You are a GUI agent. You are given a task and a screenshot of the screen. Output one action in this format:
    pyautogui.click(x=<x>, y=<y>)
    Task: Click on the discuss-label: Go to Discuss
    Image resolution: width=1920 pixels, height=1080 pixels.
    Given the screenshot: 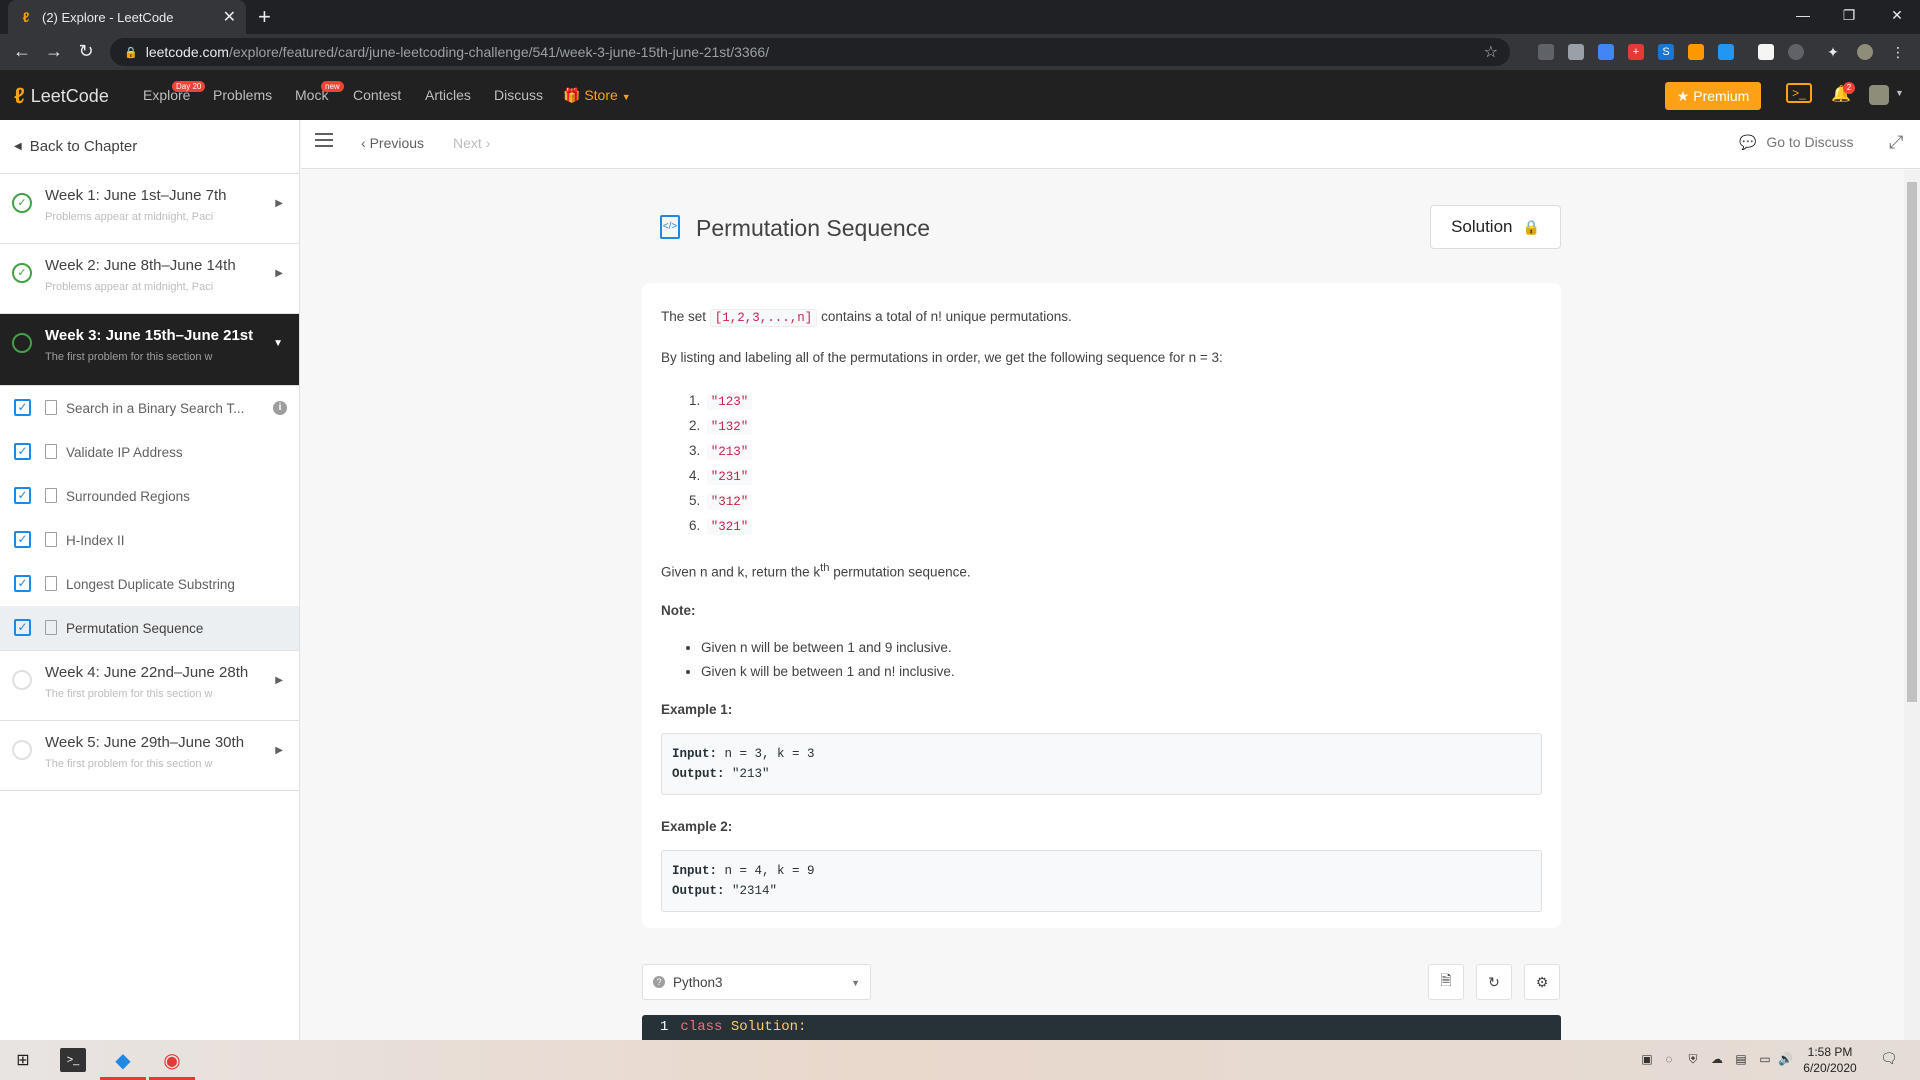 What is the action you would take?
    pyautogui.click(x=1810, y=142)
    